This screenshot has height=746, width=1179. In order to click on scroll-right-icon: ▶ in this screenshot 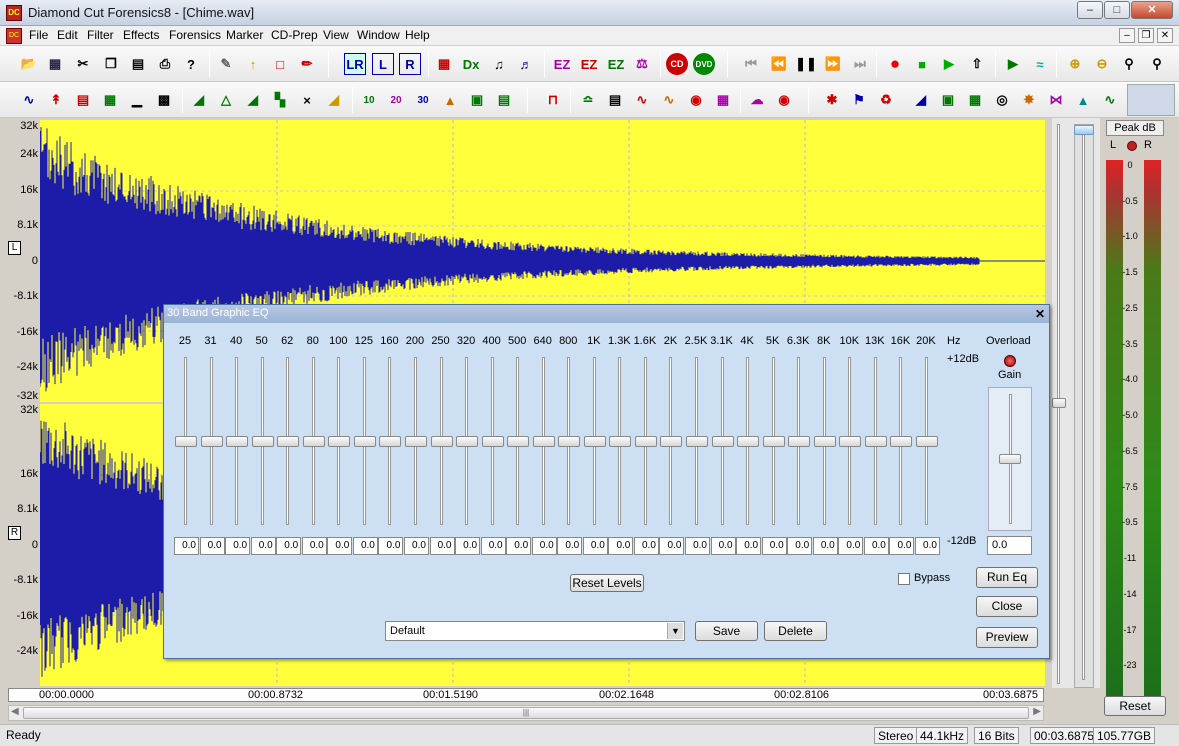, I will do `click(1037, 711)`.